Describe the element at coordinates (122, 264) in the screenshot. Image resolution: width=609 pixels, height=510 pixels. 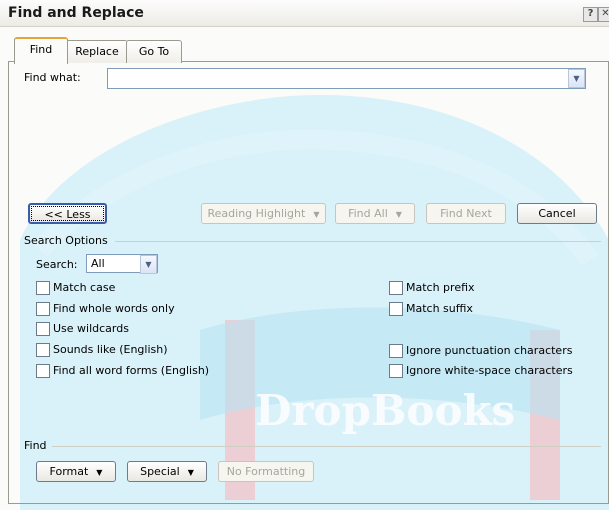
I see `search-direction-select: All ▼` at that location.